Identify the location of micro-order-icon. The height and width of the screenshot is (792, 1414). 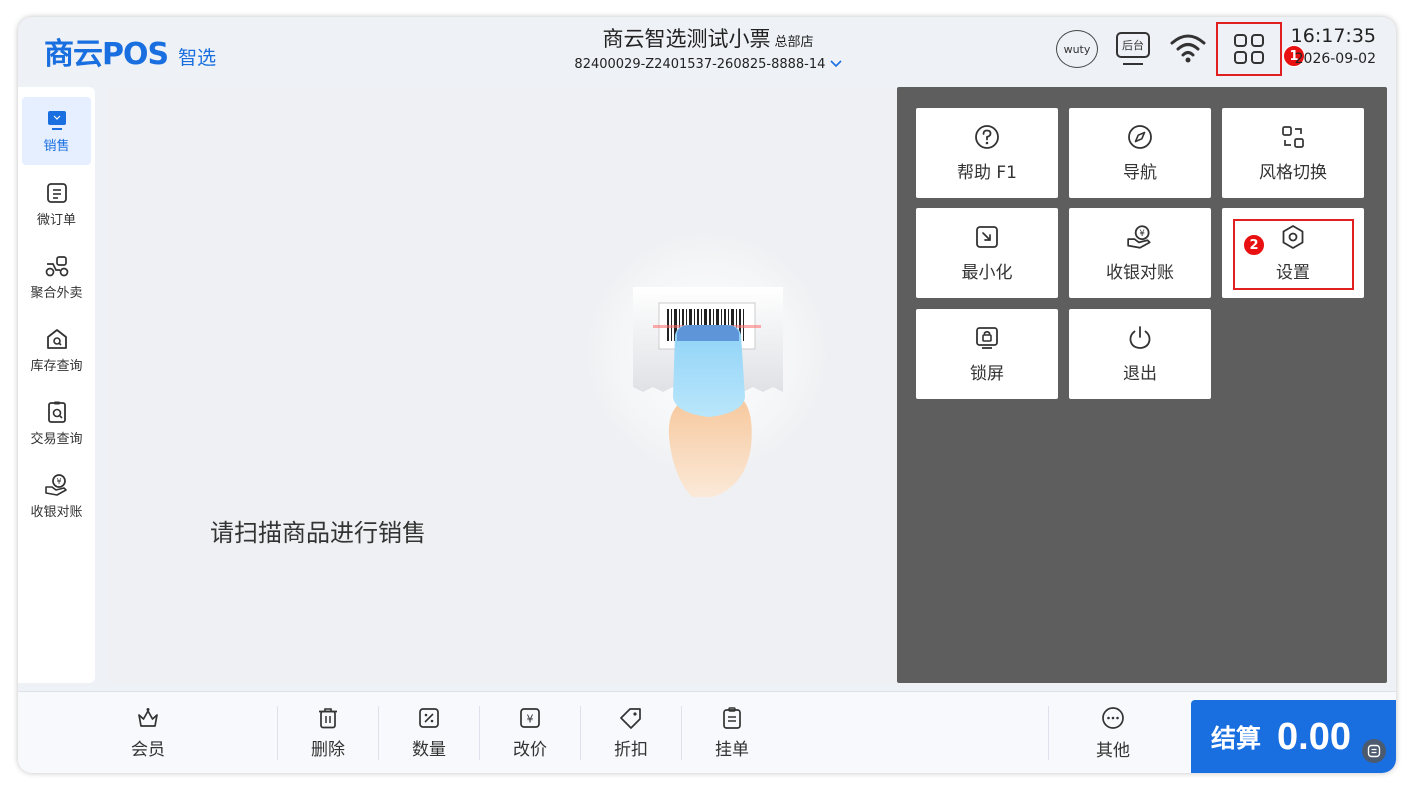
(56, 192).